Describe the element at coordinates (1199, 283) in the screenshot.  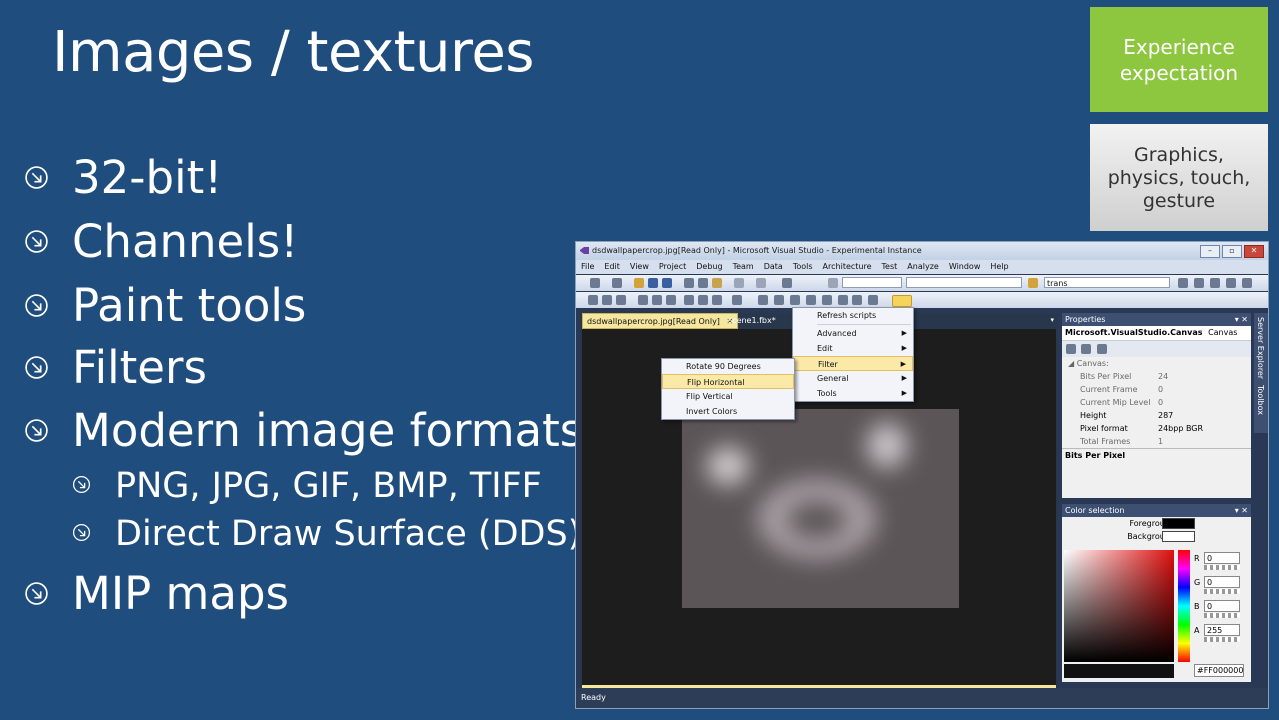
I see `properties-icon` at that location.